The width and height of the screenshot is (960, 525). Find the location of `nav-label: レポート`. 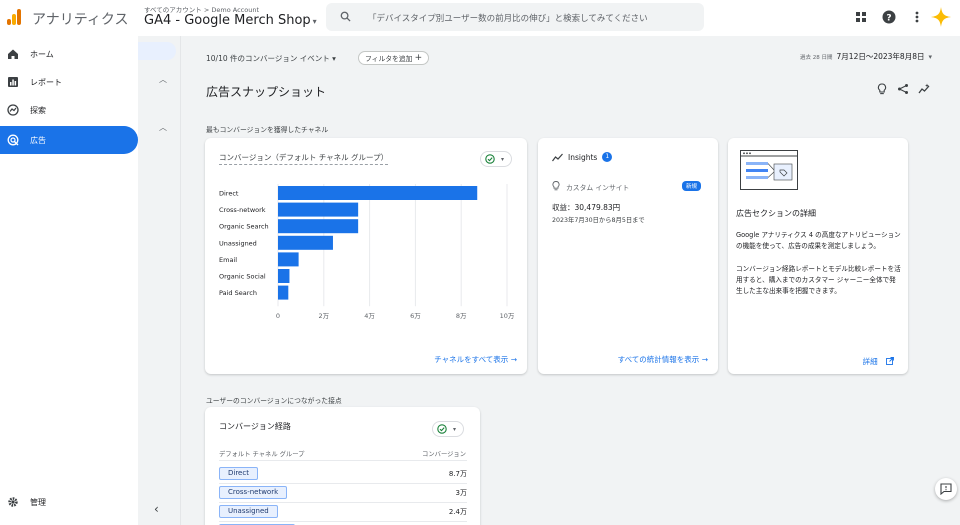

nav-label: レポート is located at coordinates (46, 82).